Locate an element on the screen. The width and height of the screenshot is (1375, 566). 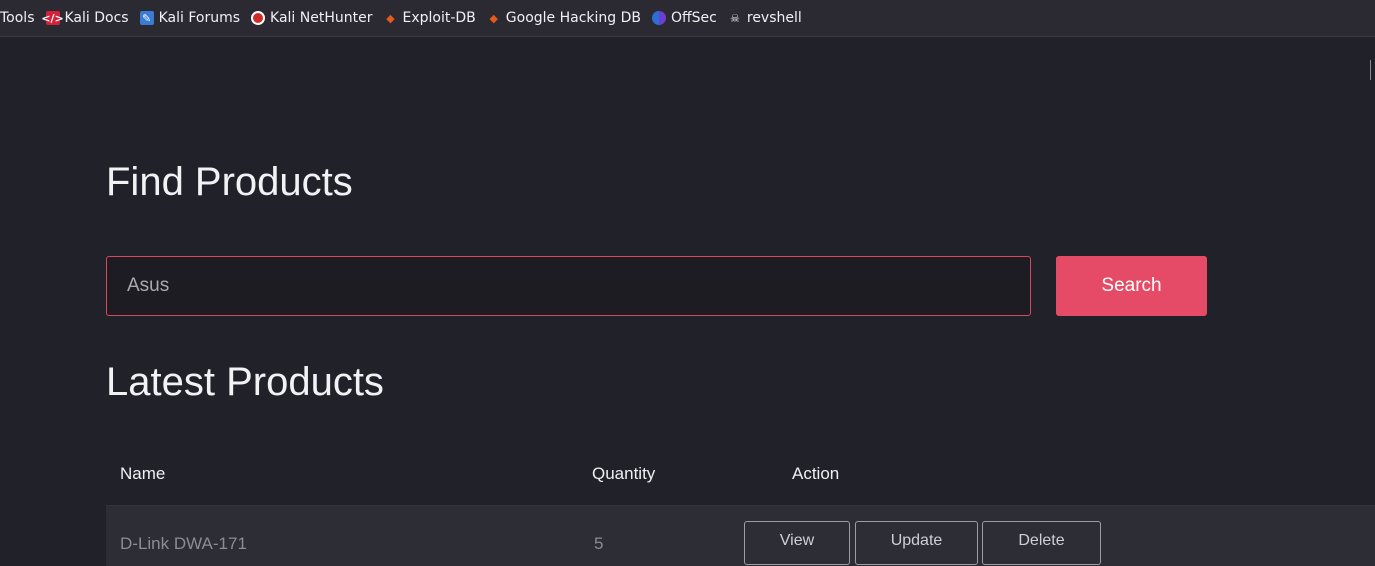
bookmark-kali-nethunter: Kali NetHunter is located at coordinates (311, 18).